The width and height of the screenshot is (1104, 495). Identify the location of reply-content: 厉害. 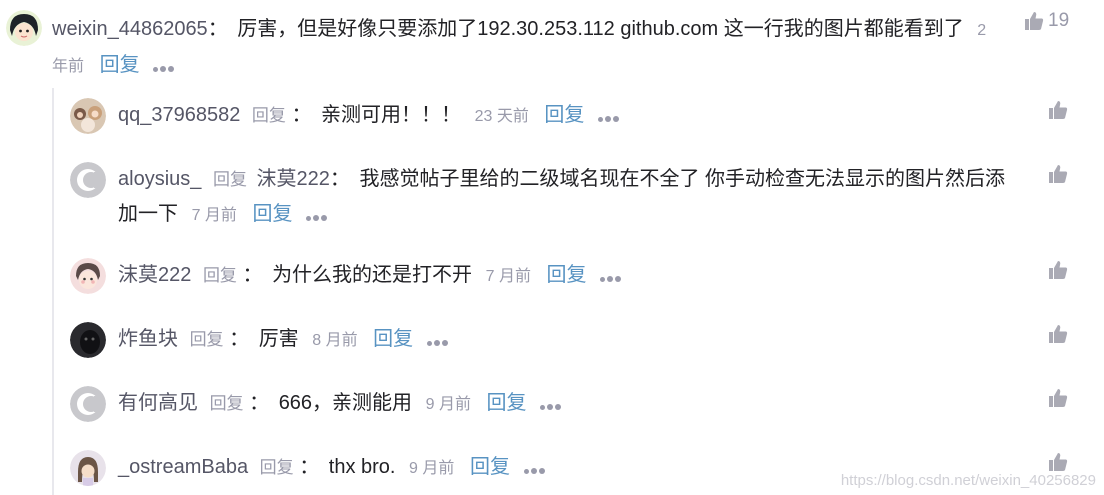
(278, 339).